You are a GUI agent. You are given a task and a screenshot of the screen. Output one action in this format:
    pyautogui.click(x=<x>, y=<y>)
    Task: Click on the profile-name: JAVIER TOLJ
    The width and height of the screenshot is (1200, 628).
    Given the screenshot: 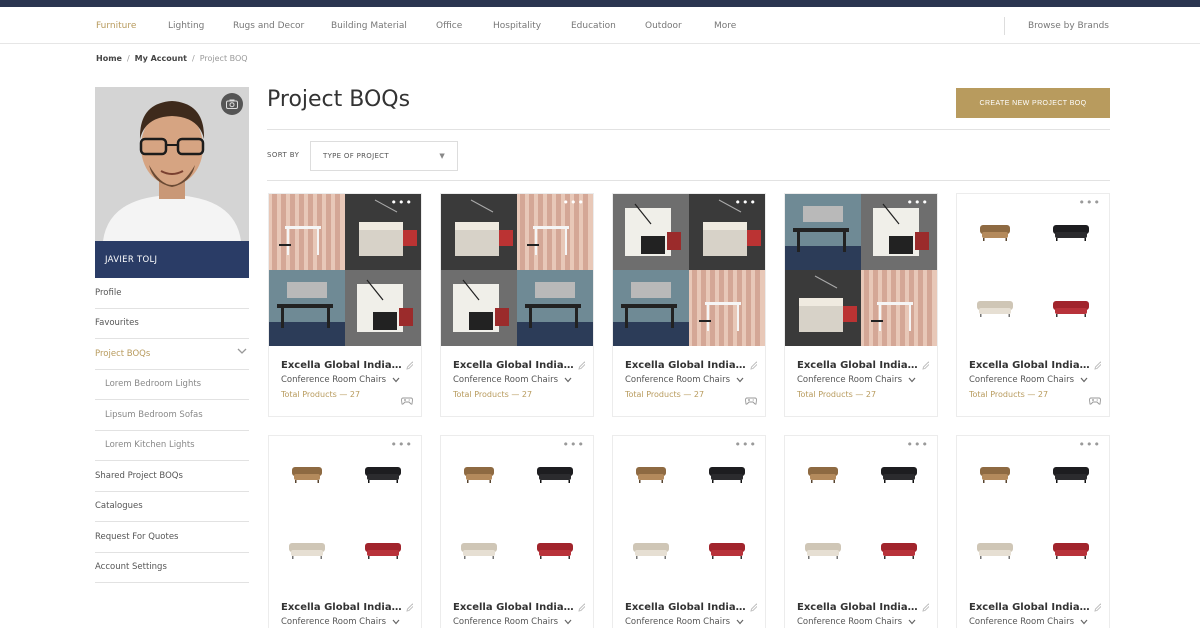 What is the action you would take?
    pyautogui.click(x=172, y=259)
    